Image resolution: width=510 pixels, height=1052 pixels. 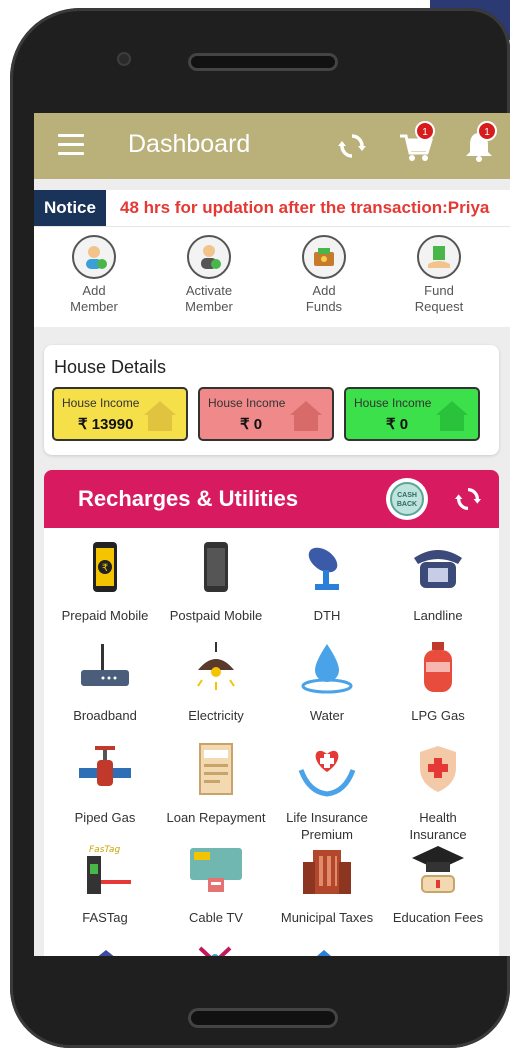 I want to click on activate-member-icon, so click(x=209, y=257).